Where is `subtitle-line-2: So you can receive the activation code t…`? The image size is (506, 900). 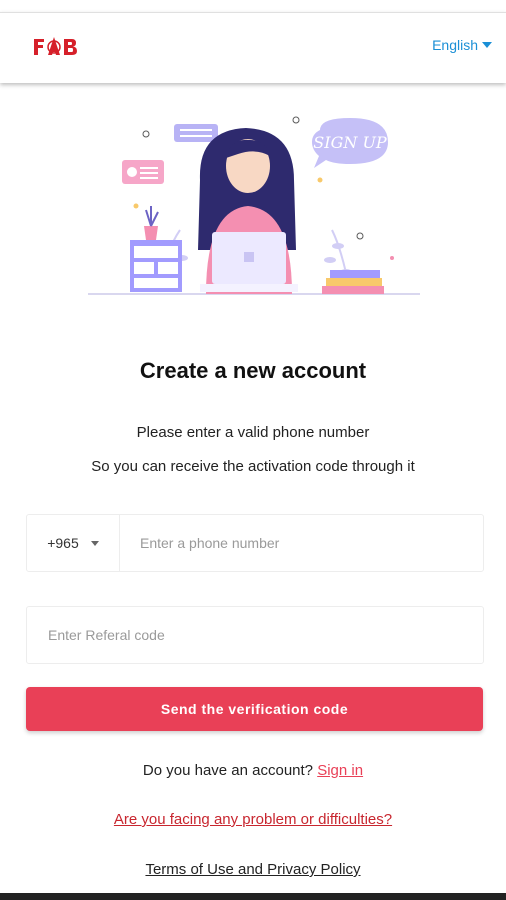
subtitle-line-2: So you can receive the activation code t… is located at coordinates (253, 466).